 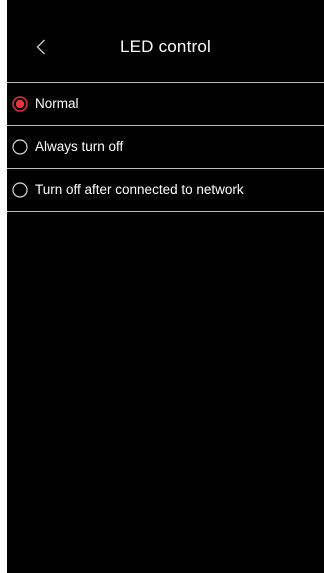 I want to click on option-label: Always turn off, so click(x=79, y=146).